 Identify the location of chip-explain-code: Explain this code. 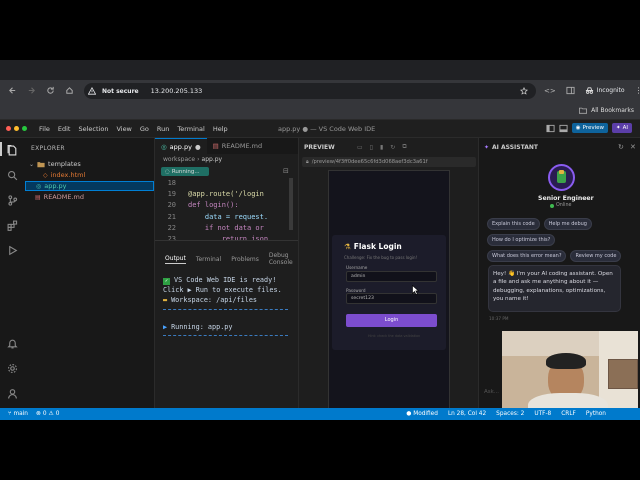
(513, 224).